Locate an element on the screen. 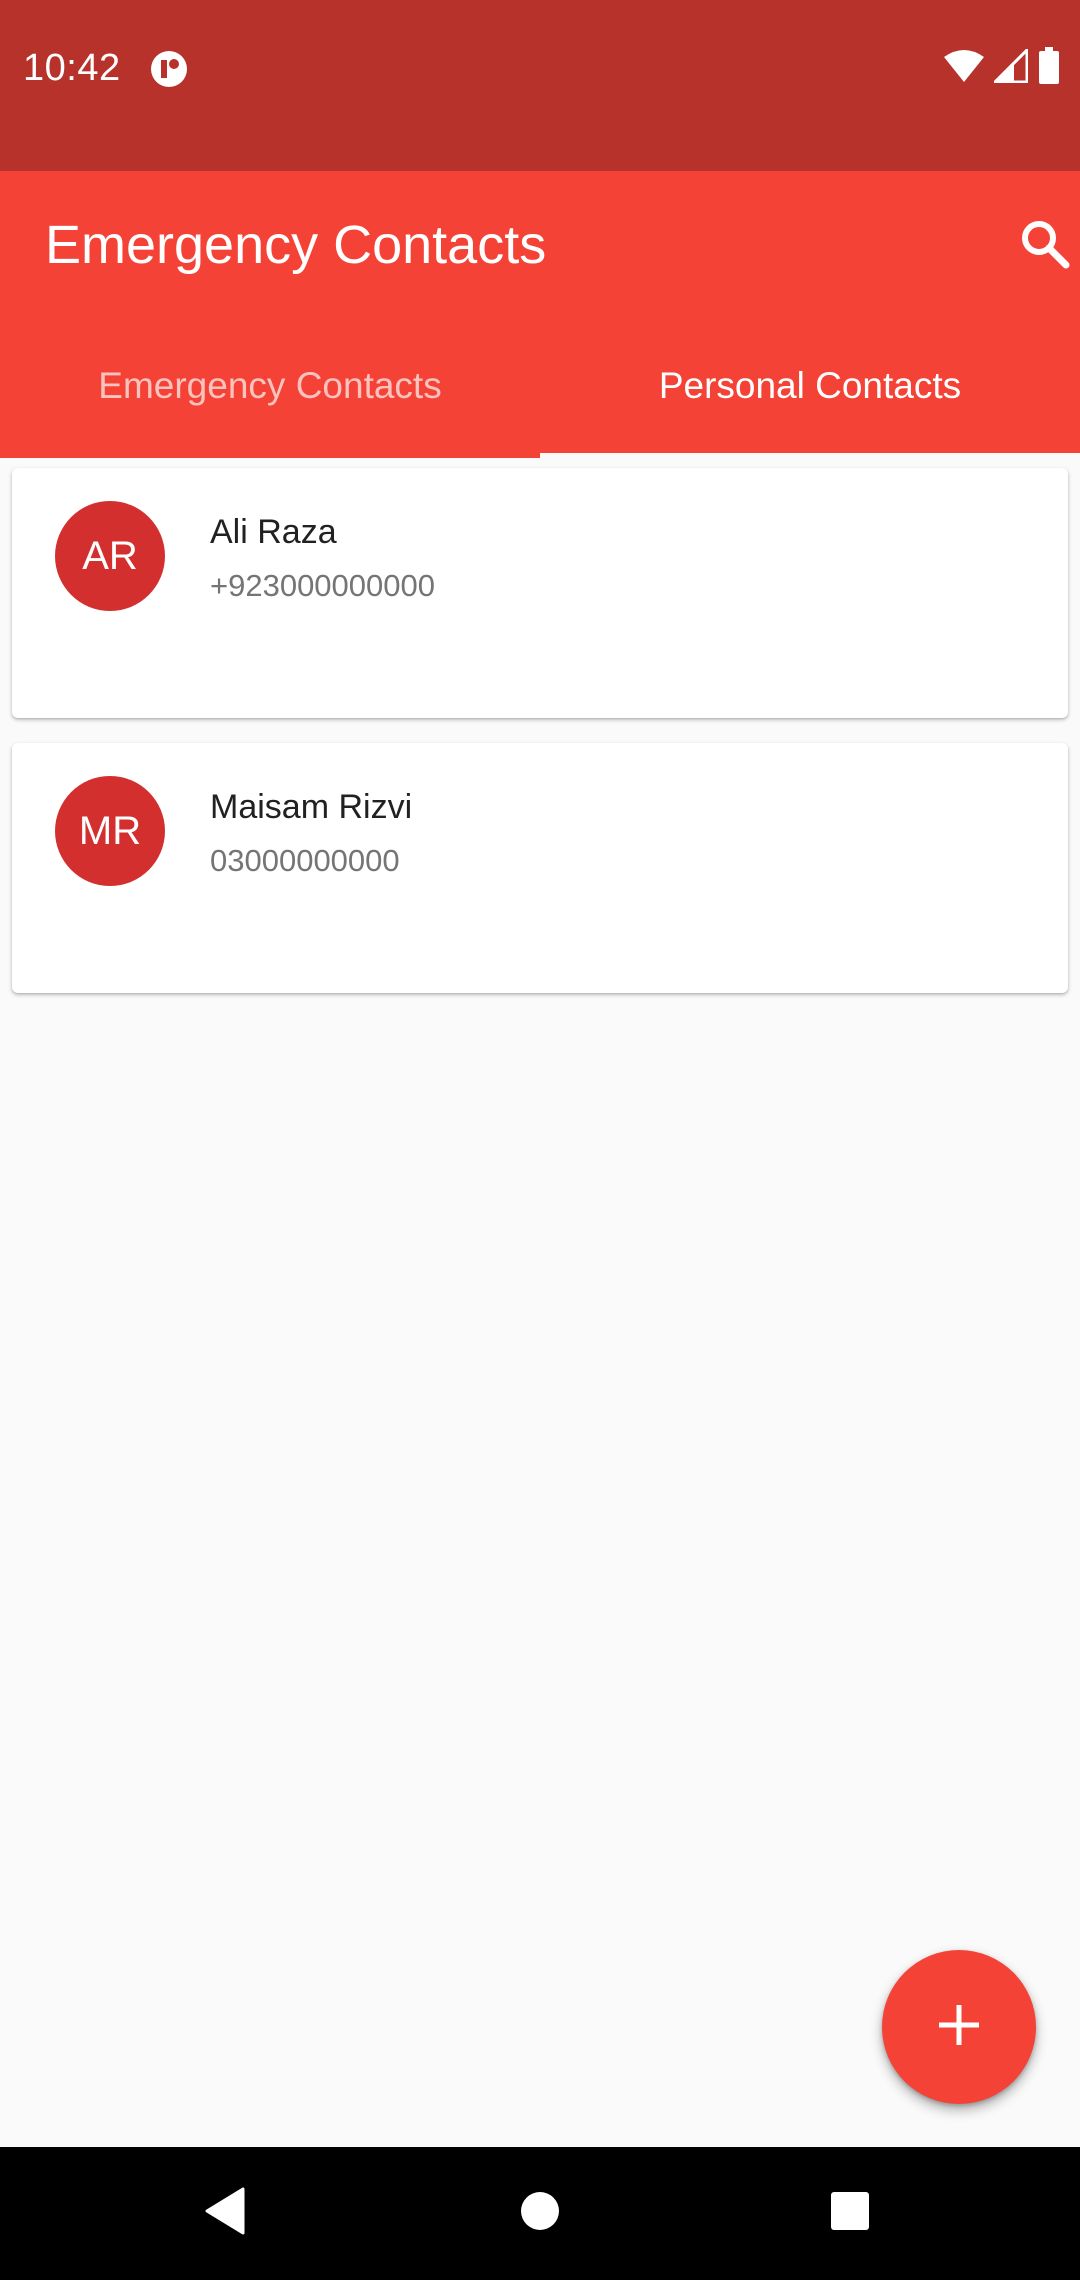 Image resolution: width=1080 pixels, height=2280 pixels. home-icon is located at coordinates (540, 2213).